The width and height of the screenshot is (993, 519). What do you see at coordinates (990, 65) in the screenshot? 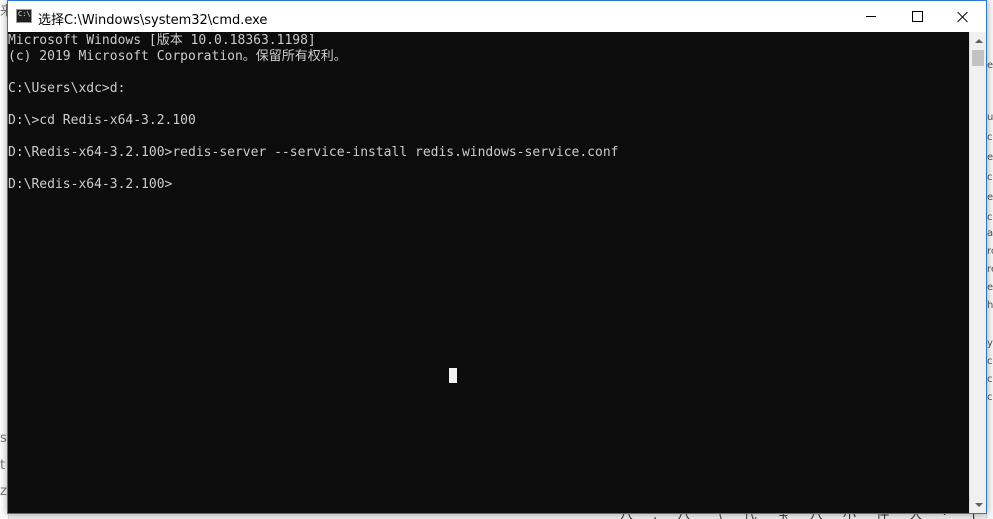
I see `background-text-fragment: er` at bounding box center [990, 65].